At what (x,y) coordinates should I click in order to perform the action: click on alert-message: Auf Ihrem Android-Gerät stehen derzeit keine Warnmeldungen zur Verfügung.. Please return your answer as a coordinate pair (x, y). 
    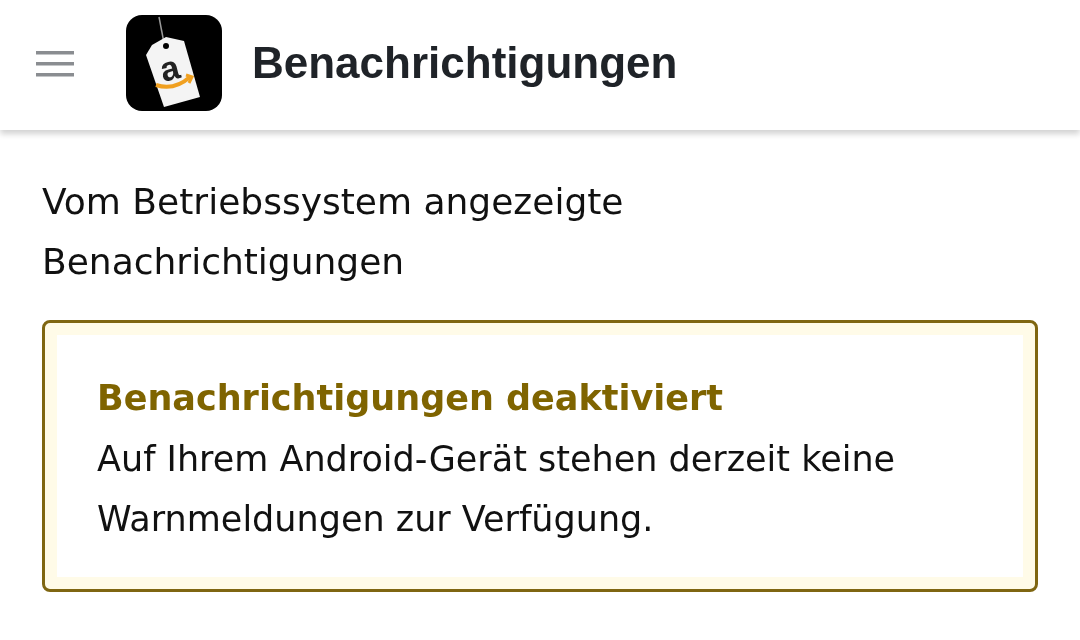
    Looking at the image, I should click on (497, 489).